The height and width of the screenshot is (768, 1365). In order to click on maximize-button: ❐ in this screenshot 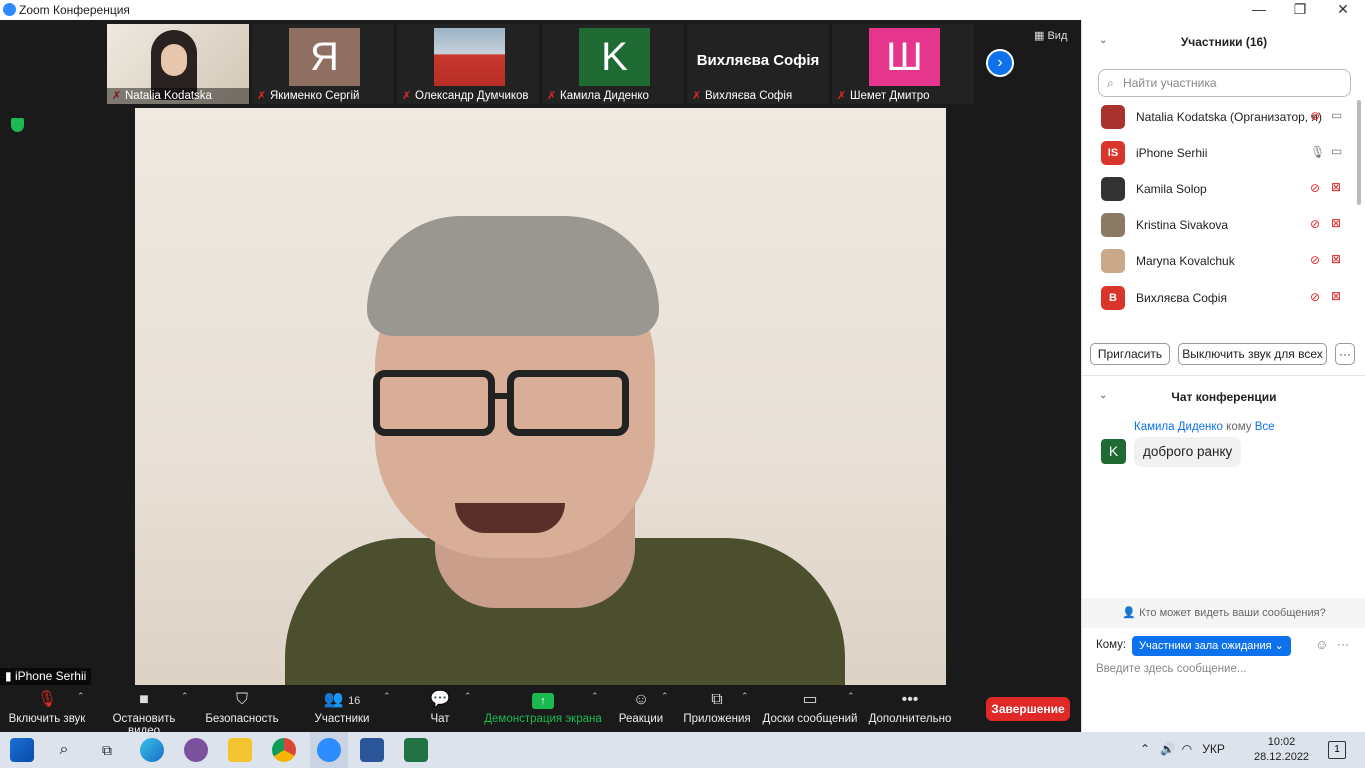, I will do `click(1300, 9)`.